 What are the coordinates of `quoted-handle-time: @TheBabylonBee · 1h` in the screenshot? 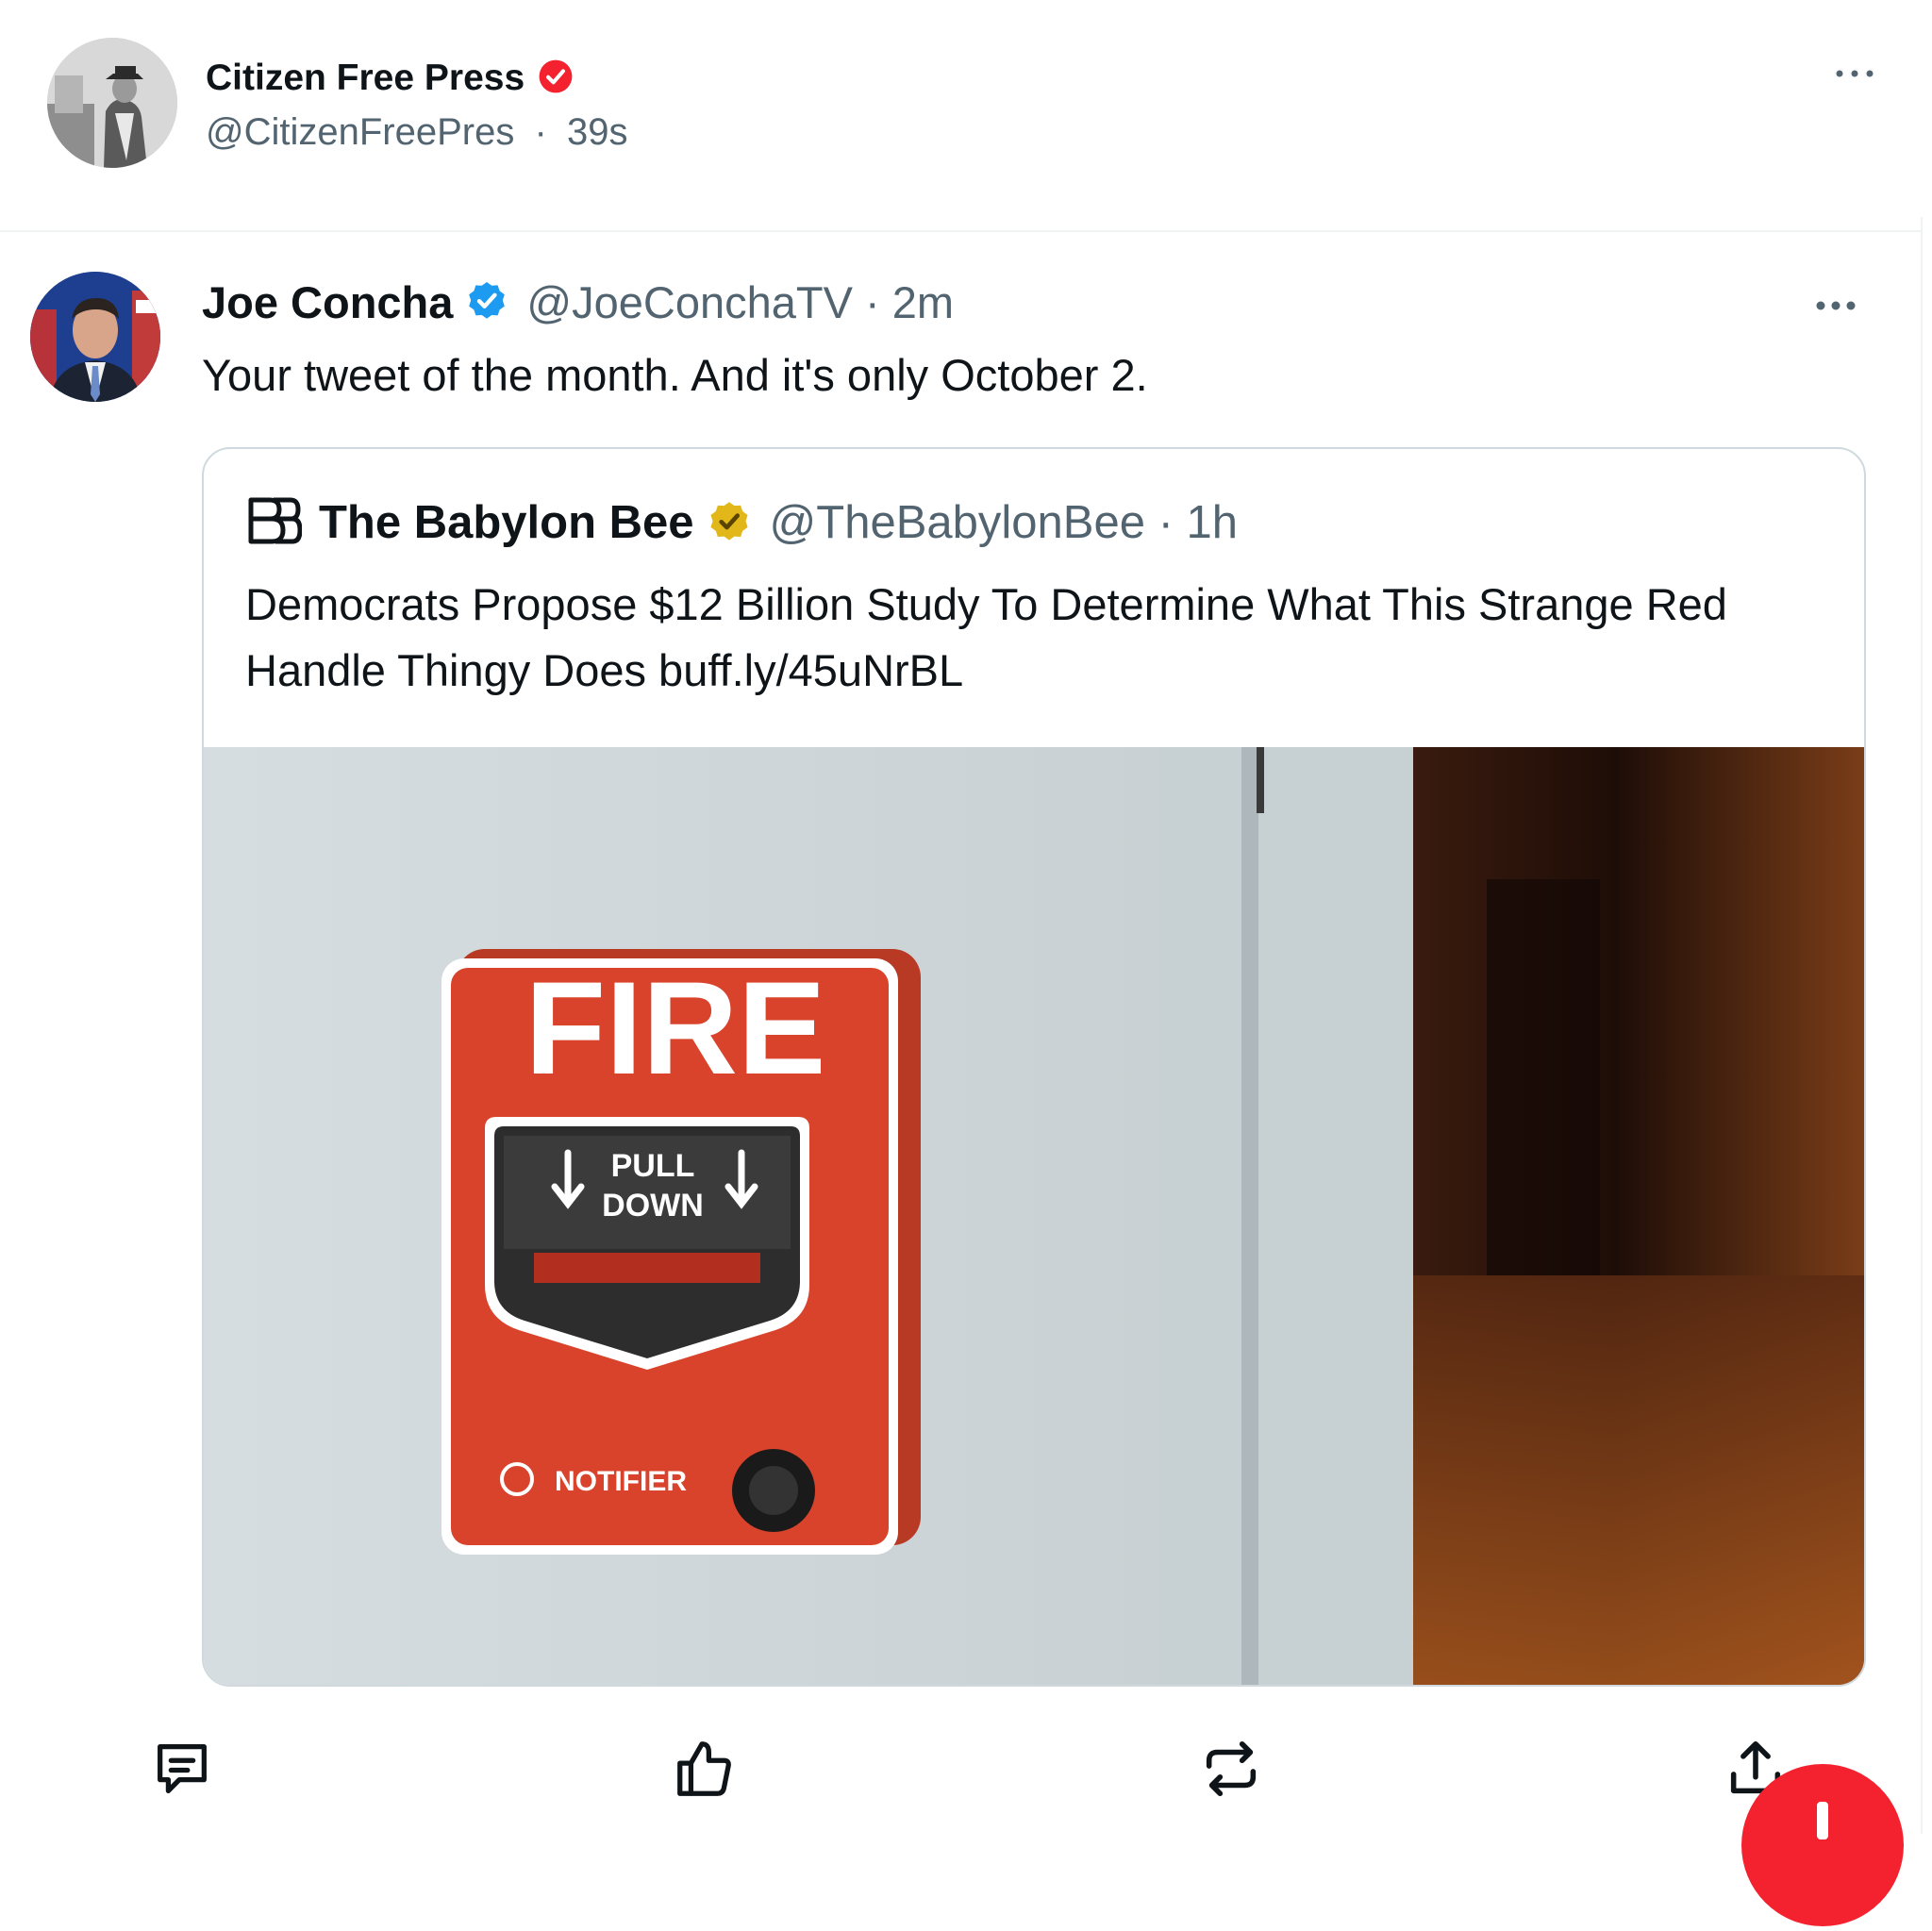 It's located at (1004, 522).